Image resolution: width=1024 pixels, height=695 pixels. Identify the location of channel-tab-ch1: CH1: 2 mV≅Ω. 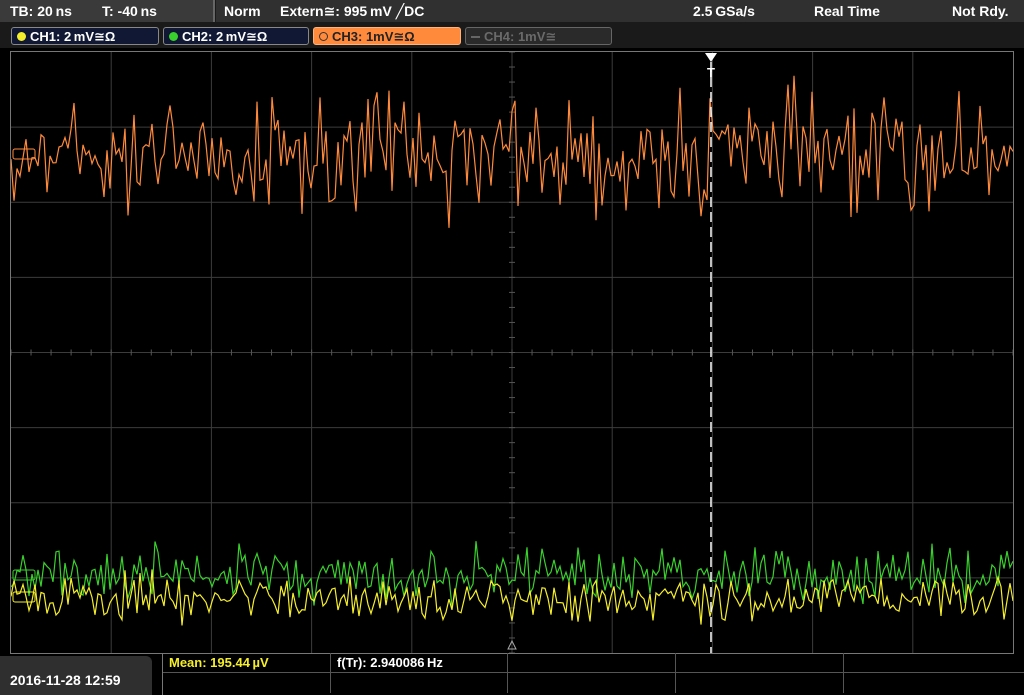
(85, 36).